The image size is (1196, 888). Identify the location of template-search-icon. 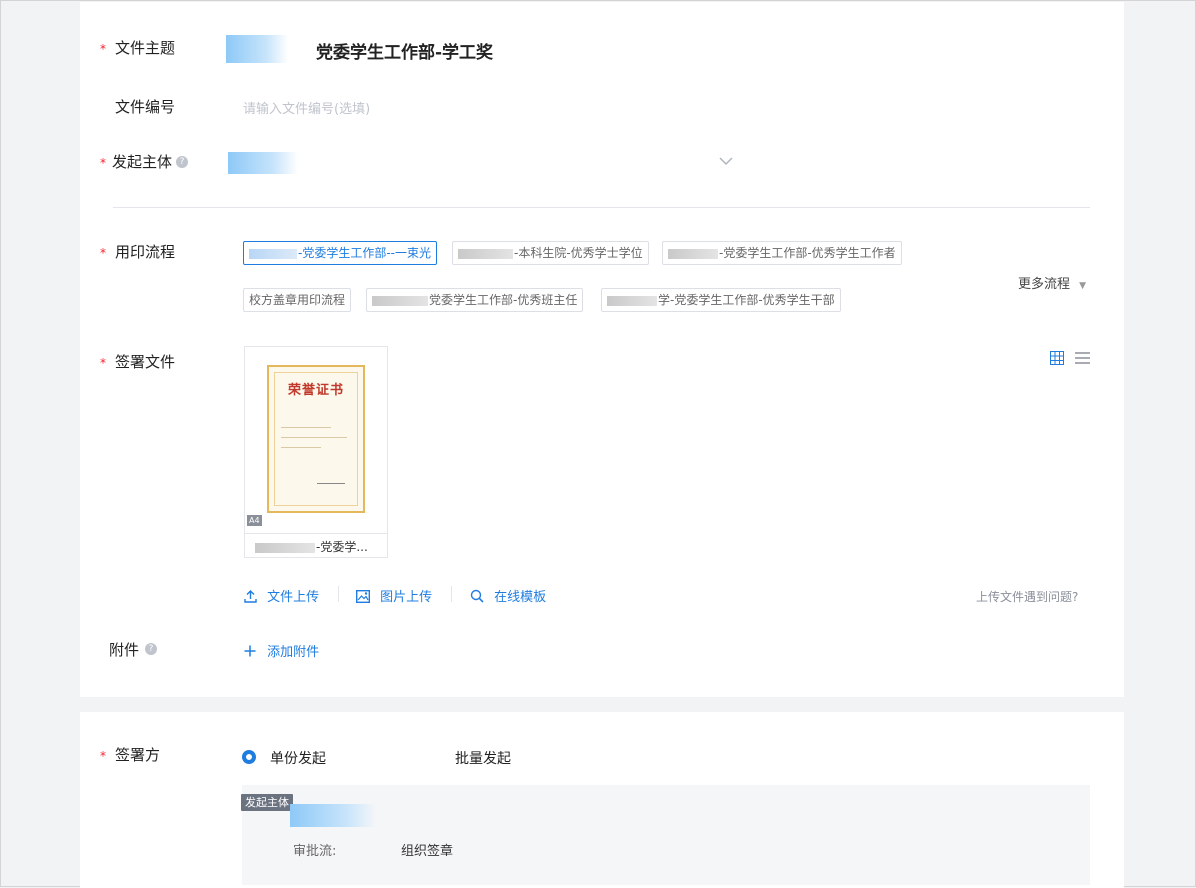
(477, 596).